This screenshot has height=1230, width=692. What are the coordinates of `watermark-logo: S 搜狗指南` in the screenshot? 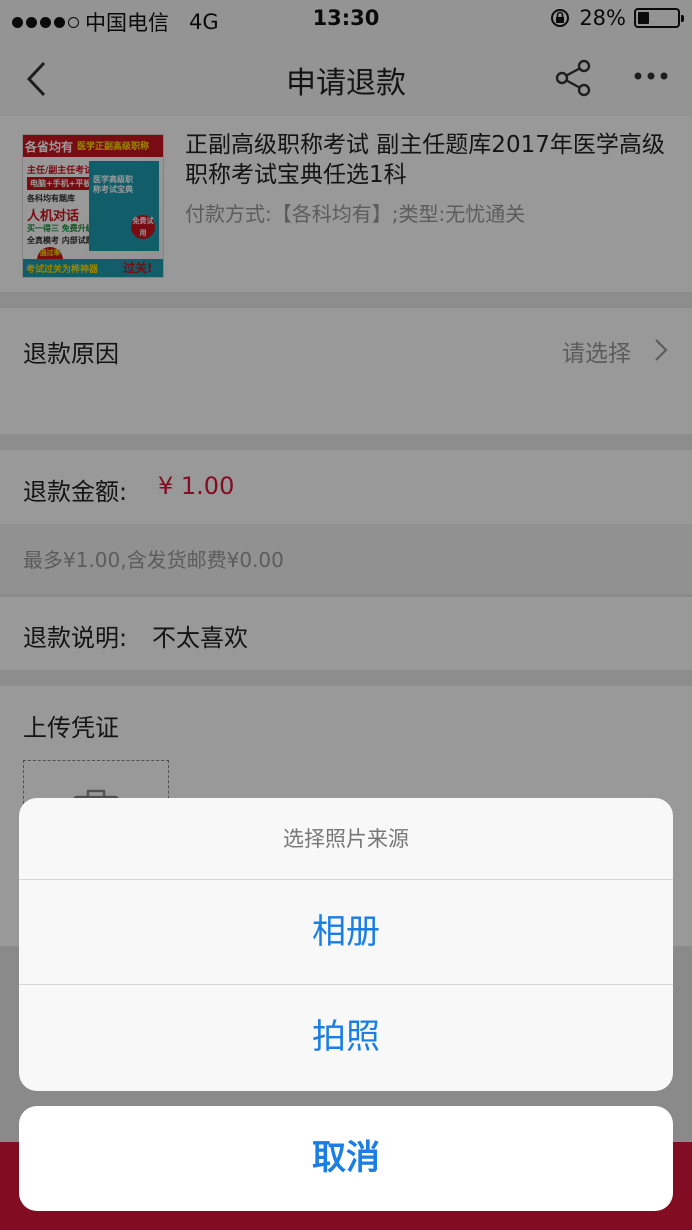 It's located at (596, 1157).